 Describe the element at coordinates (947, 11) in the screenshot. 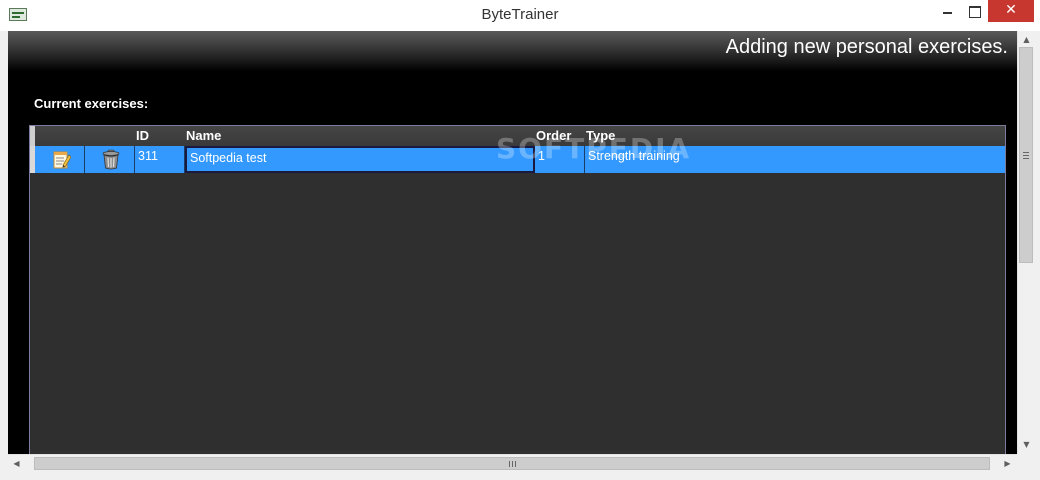

I see `minimize-button` at that location.